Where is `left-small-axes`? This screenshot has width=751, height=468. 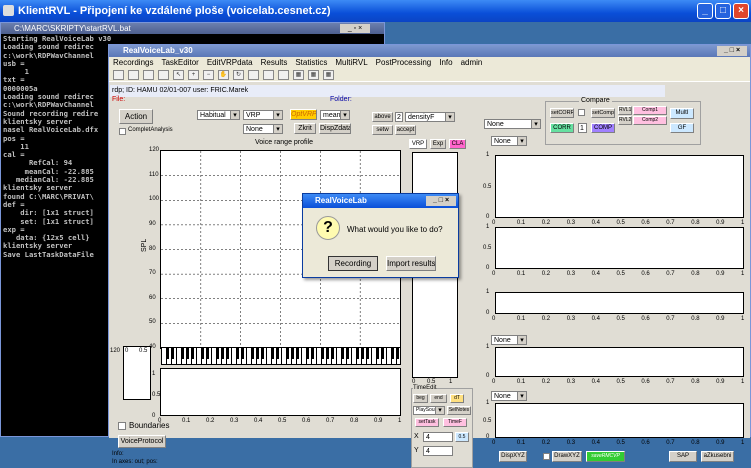
left-small-axes is located at coordinates (137, 373).